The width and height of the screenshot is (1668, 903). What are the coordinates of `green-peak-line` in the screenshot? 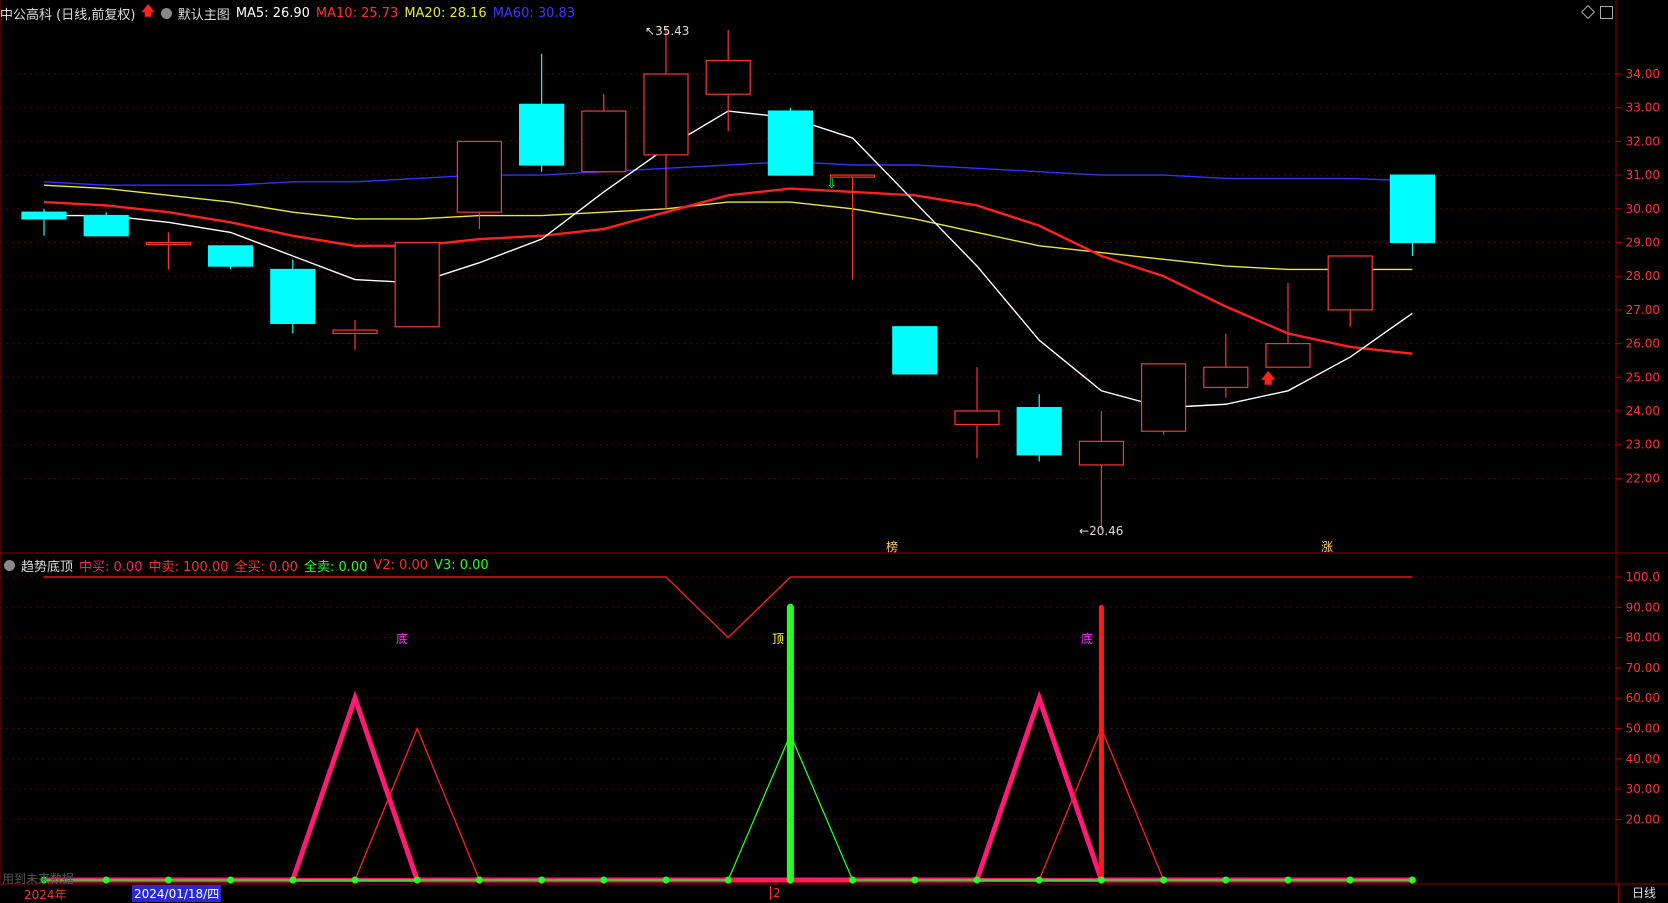 It's located at (728, 806).